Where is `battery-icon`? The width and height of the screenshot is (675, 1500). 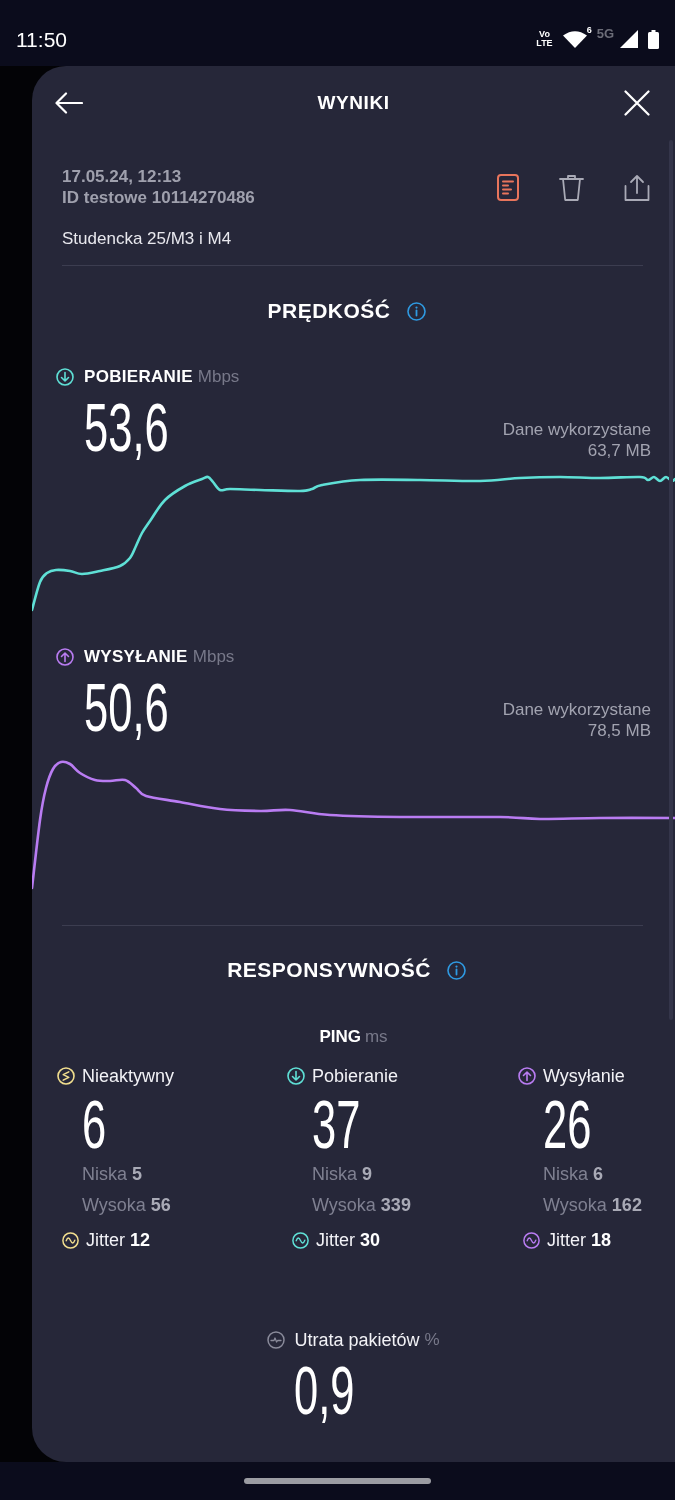
battery-icon is located at coordinates (653, 39).